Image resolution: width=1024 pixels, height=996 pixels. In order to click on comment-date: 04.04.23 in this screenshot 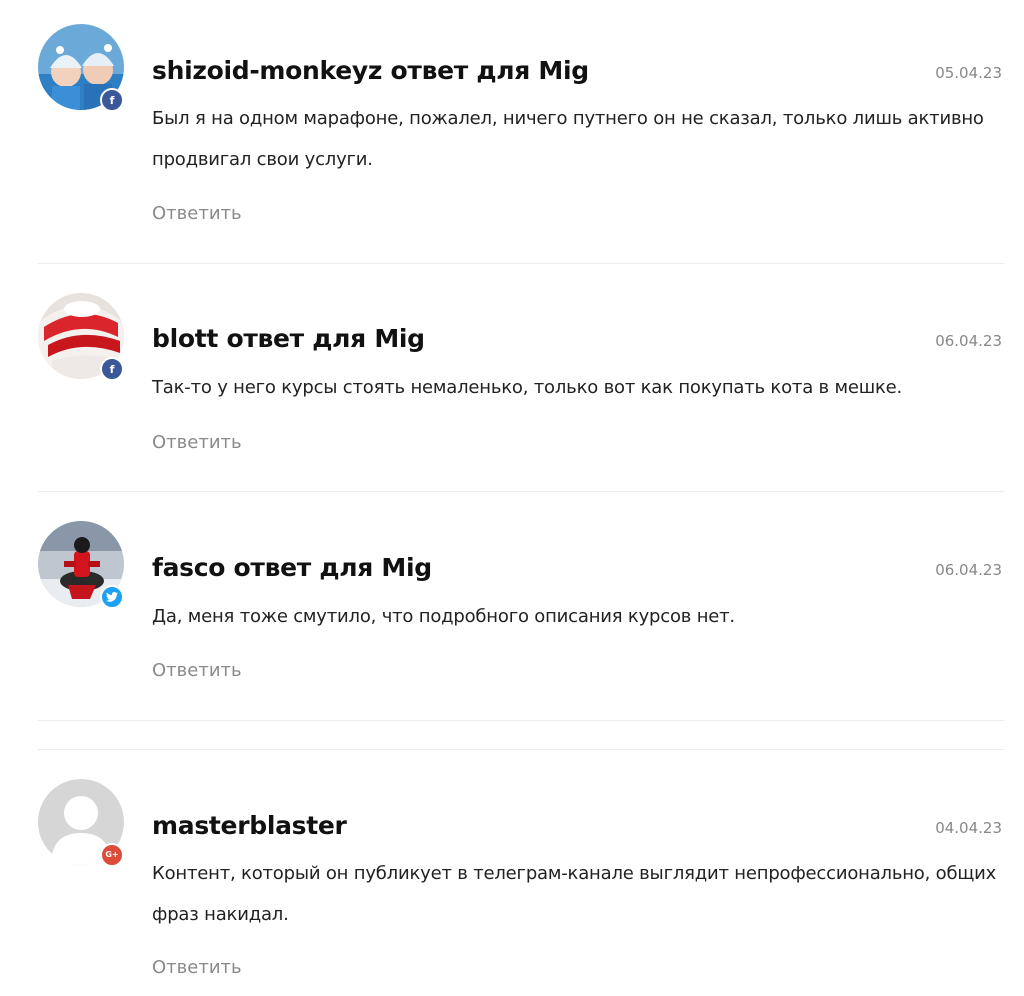, I will do `click(968, 828)`.